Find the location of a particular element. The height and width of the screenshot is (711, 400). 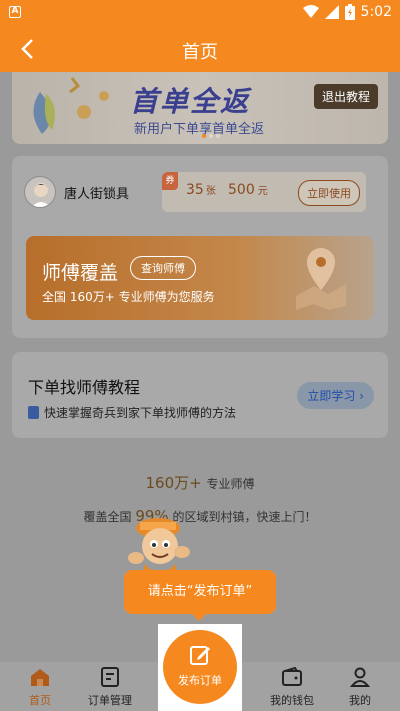

tab-profile-label: 我的 is located at coordinates (360, 700).